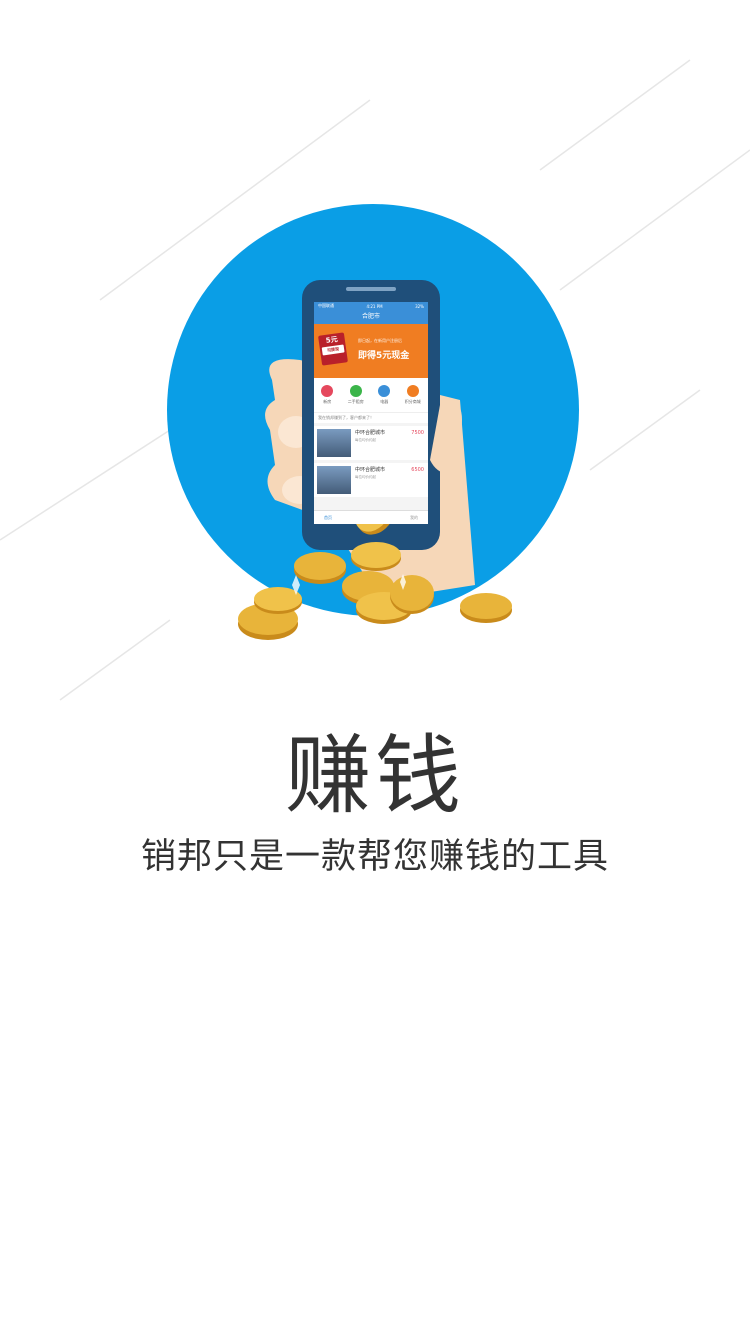  I want to click on cash-tag-label: 可提现, so click(333, 350).